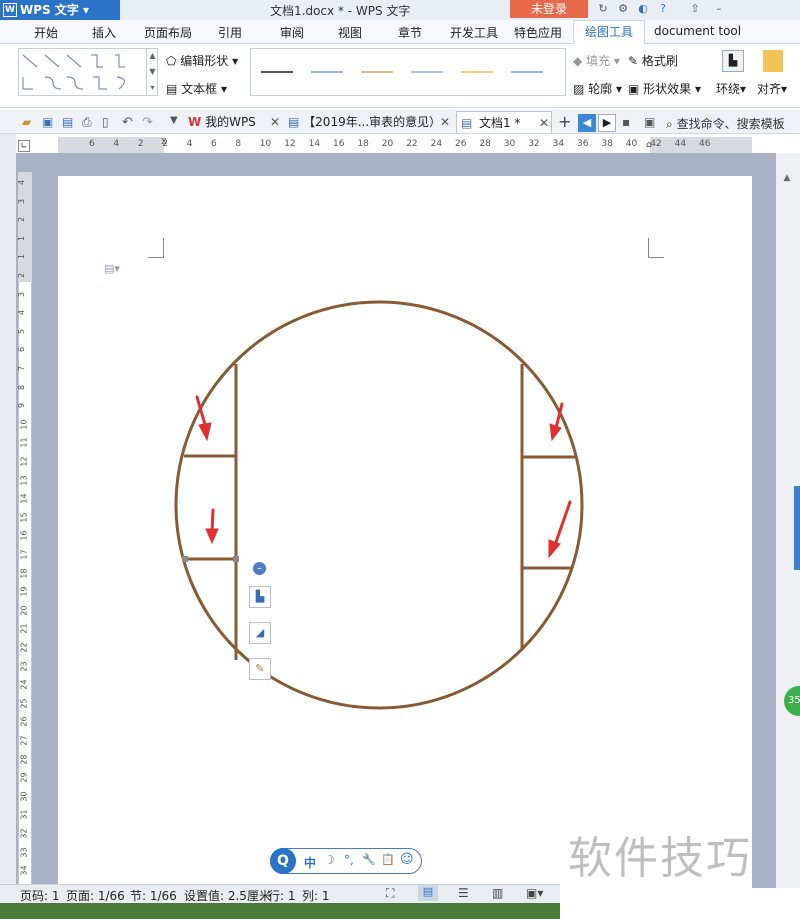  Describe the element at coordinates (463, 893) in the screenshot. I see `outline-view-icon: ☰` at that location.